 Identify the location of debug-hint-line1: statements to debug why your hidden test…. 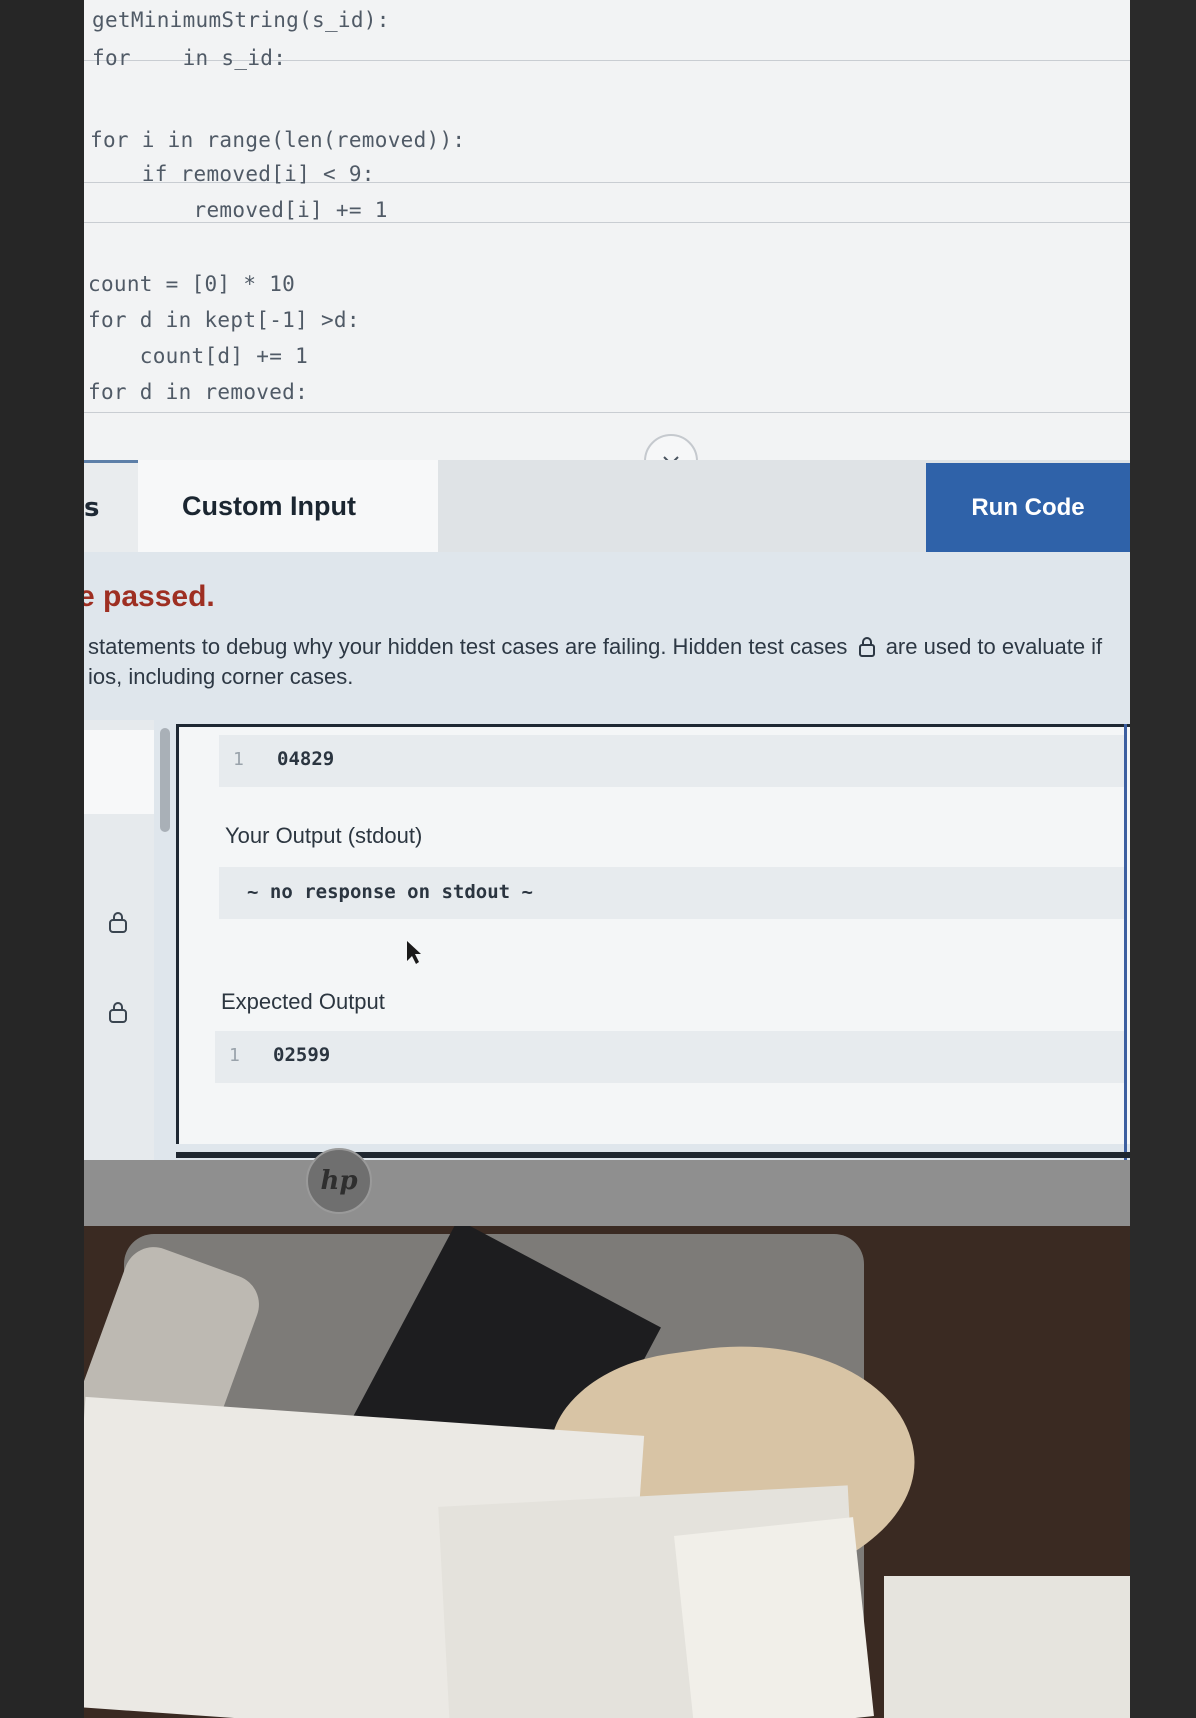
(468, 646).